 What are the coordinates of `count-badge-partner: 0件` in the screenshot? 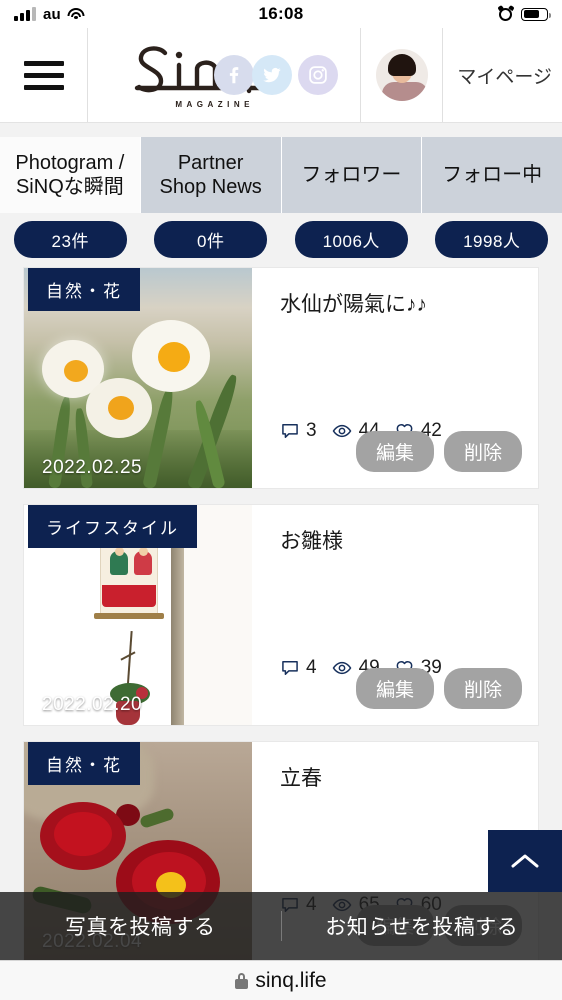 It's located at (211, 239).